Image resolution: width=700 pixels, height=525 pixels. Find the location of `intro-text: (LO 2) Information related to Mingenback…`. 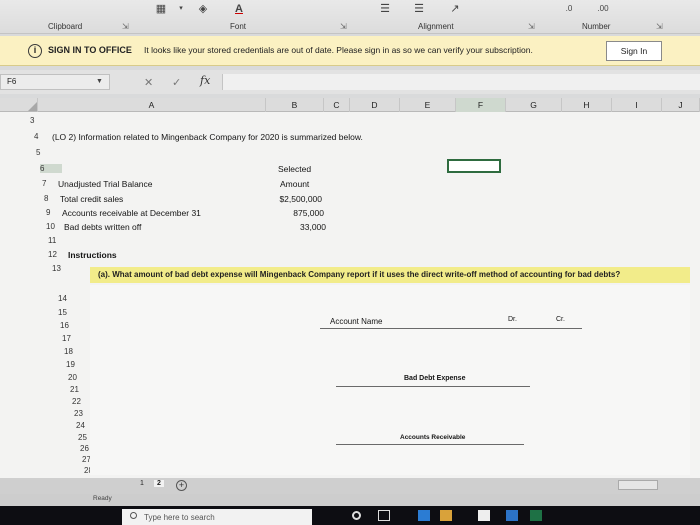

intro-text: (LO 2) Information related to Mingenback… is located at coordinates (207, 137).